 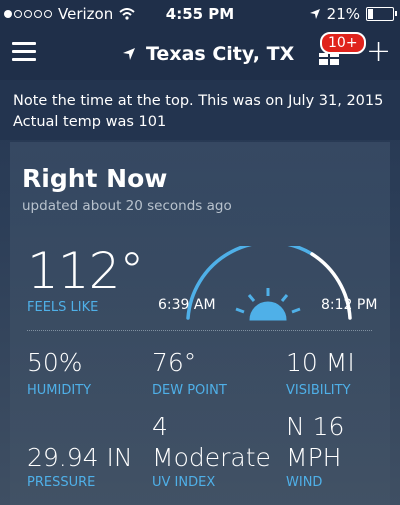 What do you see at coordinates (211, 457) in the screenshot?
I see `uv-index-value: Moderate` at bounding box center [211, 457].